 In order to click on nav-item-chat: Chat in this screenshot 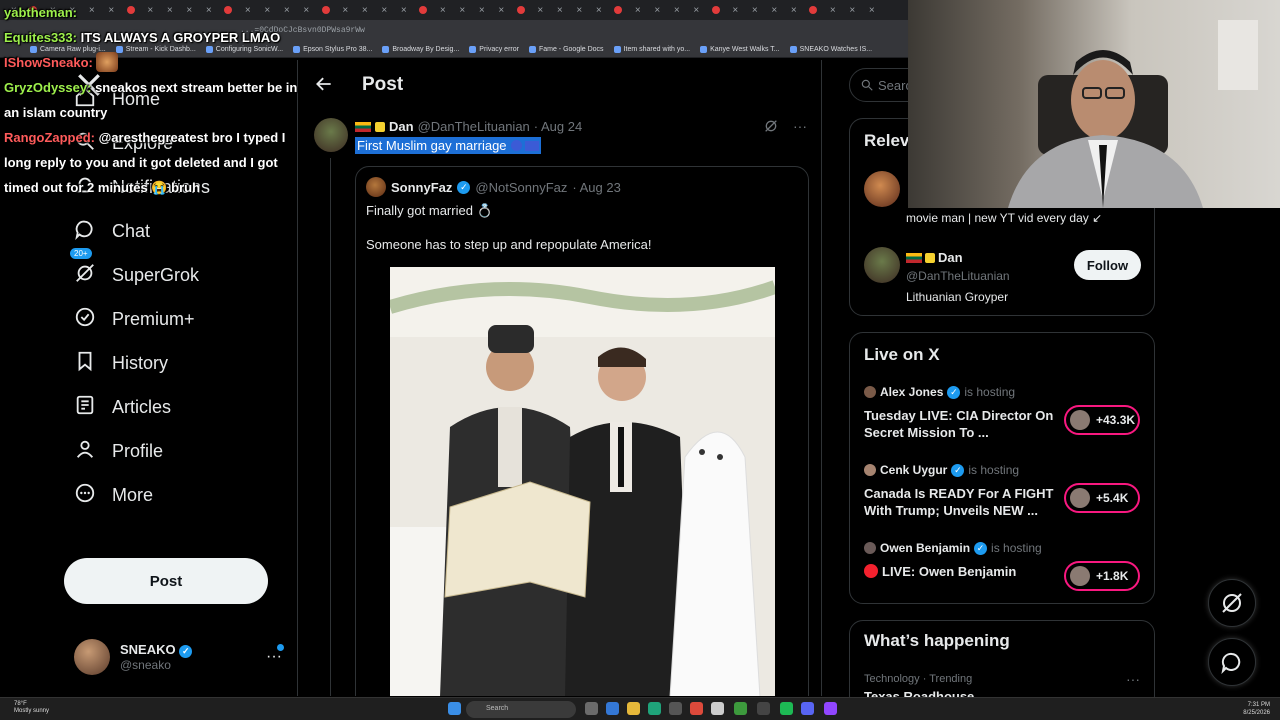, I will do `click(112, 231)`.